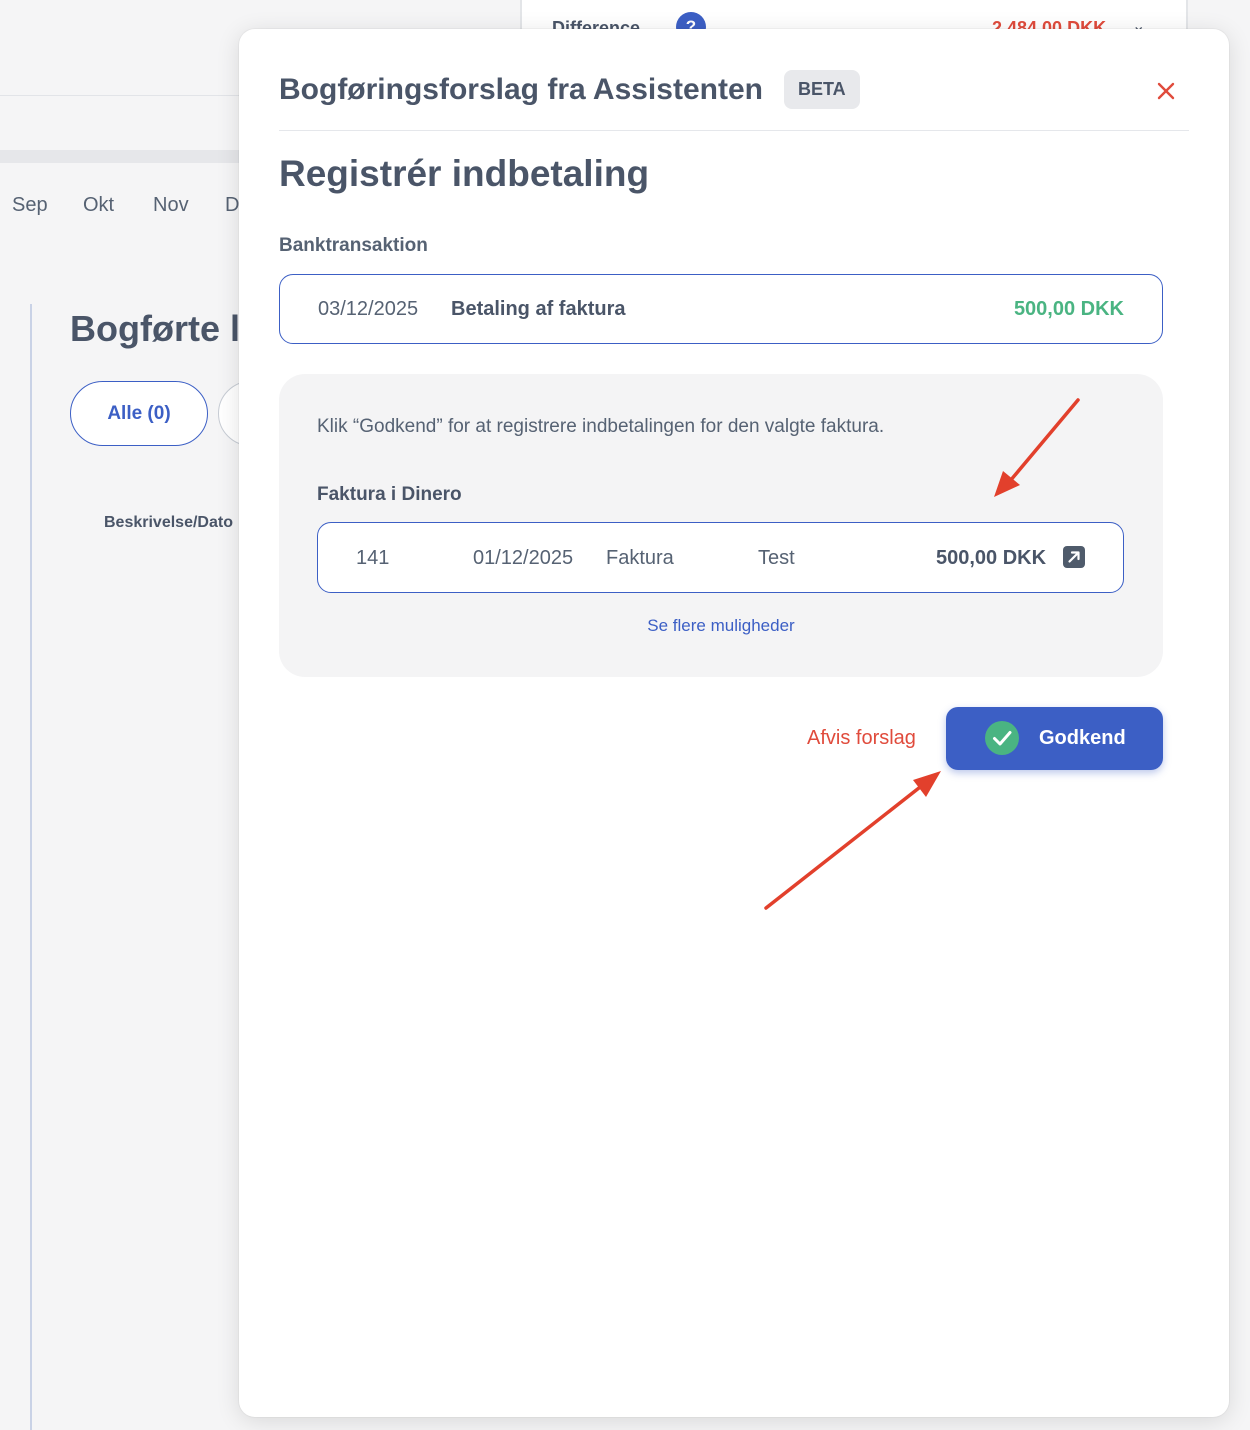 This screenshot has width=1250, height=1430. What do you see at coordinates (168, 522) in the screenshot?
I see `column-header-description: Beskrivelse/Dato` at bounding box center [168, 522].